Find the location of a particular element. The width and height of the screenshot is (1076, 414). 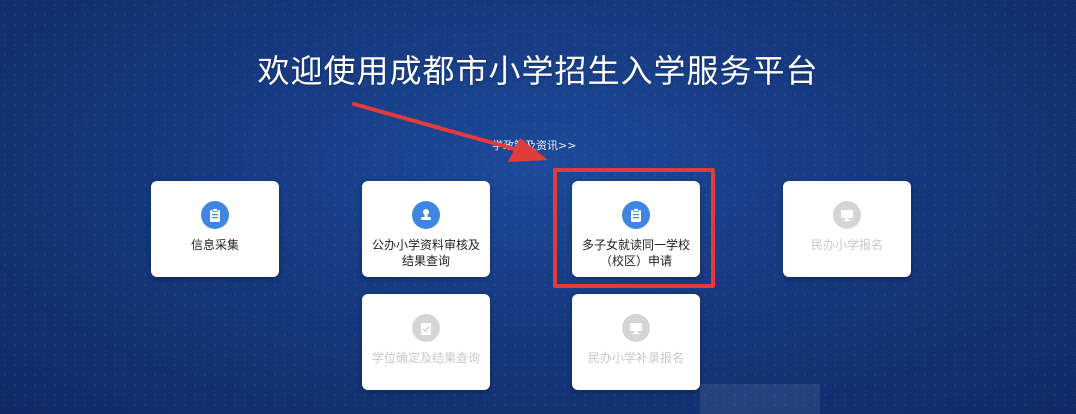

annotation-arrow is located at coordinates (450, 132).